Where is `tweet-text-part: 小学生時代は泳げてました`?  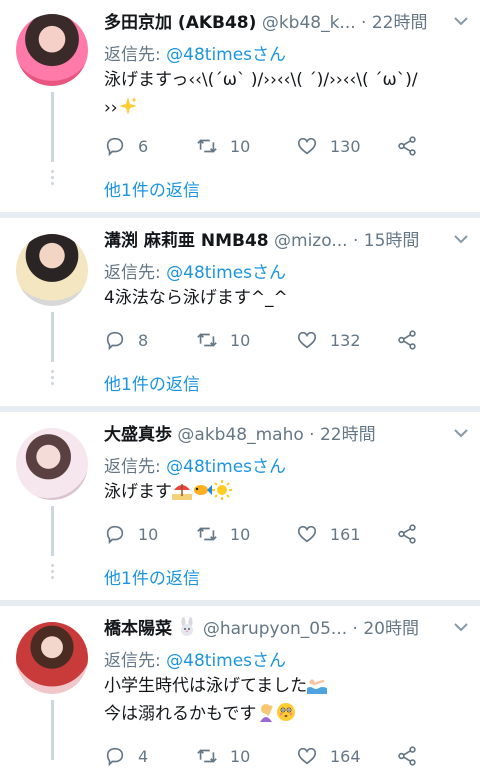 tweet-text-part: 小学生時代は泳げてました is located at coordinates (206, 686).